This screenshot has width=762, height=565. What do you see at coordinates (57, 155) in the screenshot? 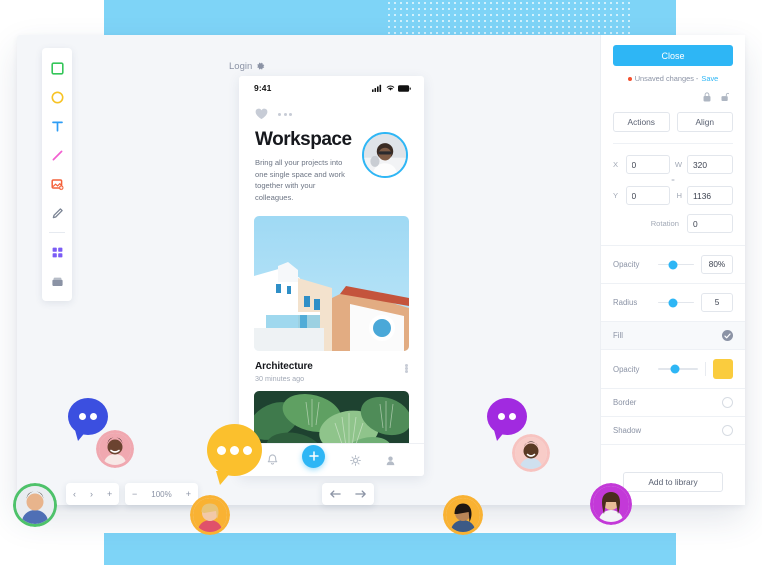
I see `line-tool` at bounding box center [57, 155].